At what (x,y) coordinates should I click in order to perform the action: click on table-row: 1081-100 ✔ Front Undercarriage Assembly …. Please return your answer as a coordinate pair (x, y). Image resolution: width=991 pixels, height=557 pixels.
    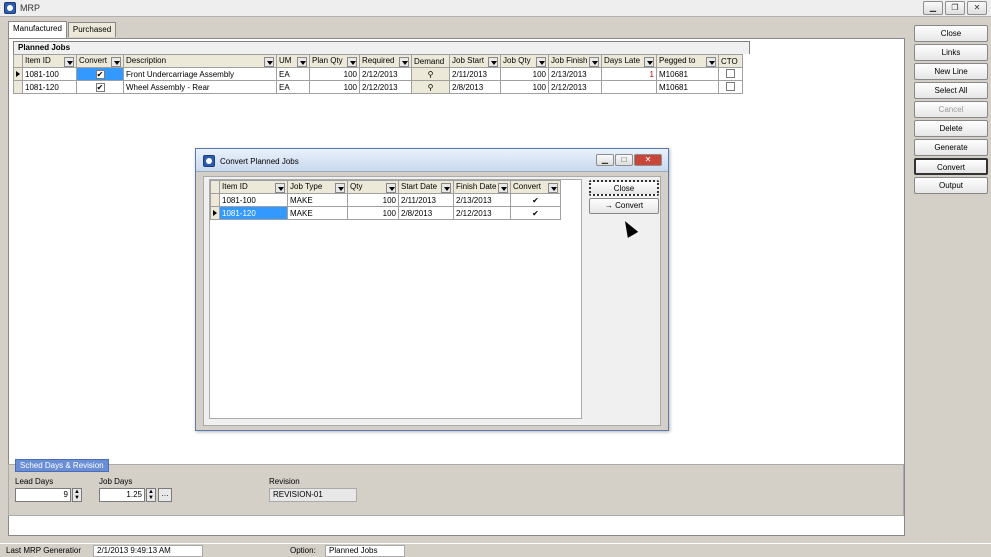
    Looking at the image, I should click on (378, 74).